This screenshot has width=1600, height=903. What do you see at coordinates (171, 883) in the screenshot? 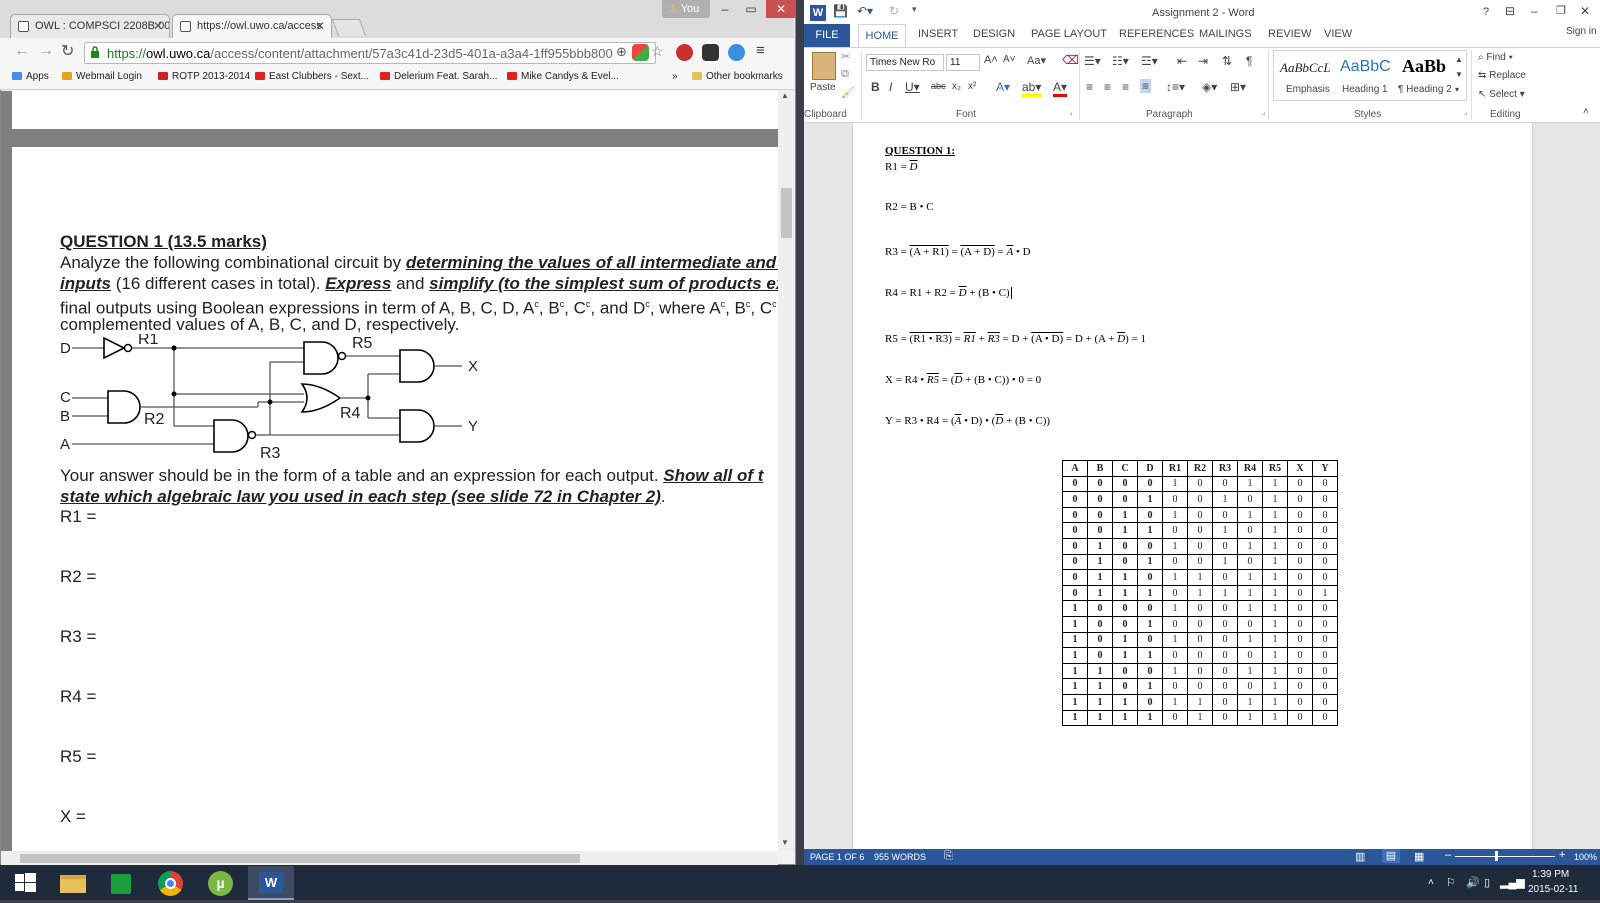
I see `chrome-icon` at bounding box center [171, 883].